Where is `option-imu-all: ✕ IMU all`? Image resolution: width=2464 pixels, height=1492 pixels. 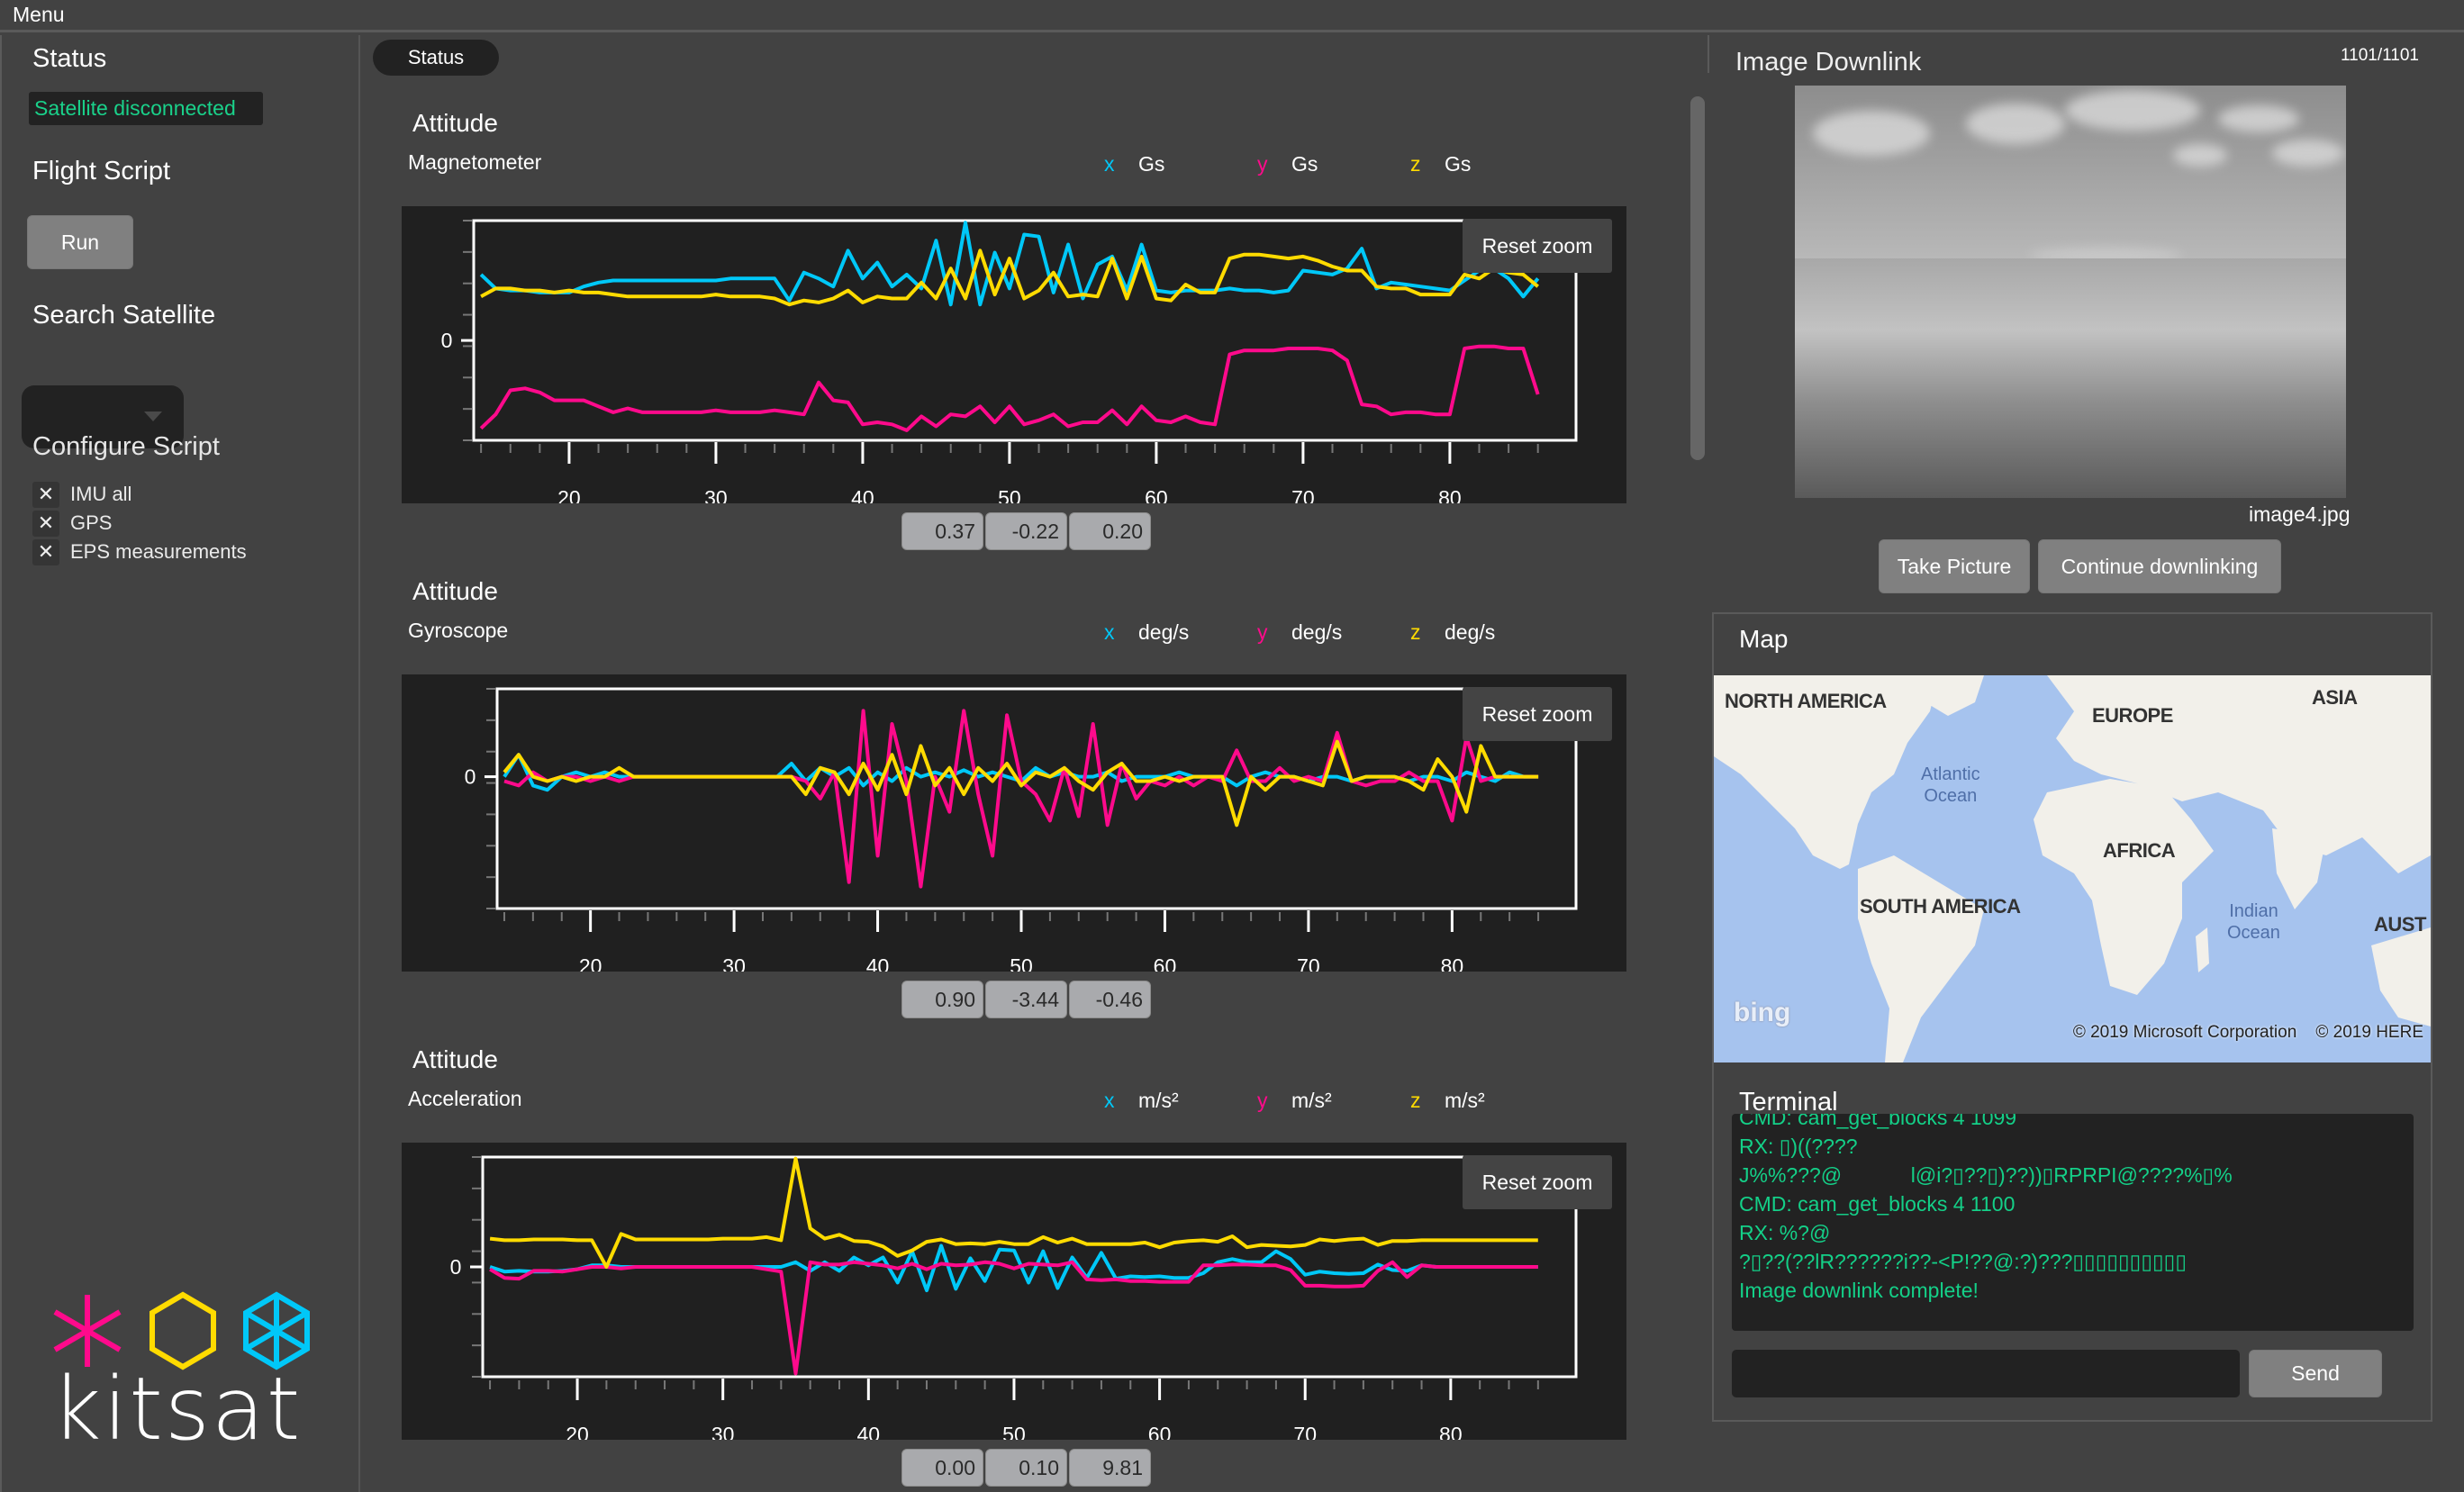 option-imu-all: ✕ IMU all is located at coordinates (139, 494).